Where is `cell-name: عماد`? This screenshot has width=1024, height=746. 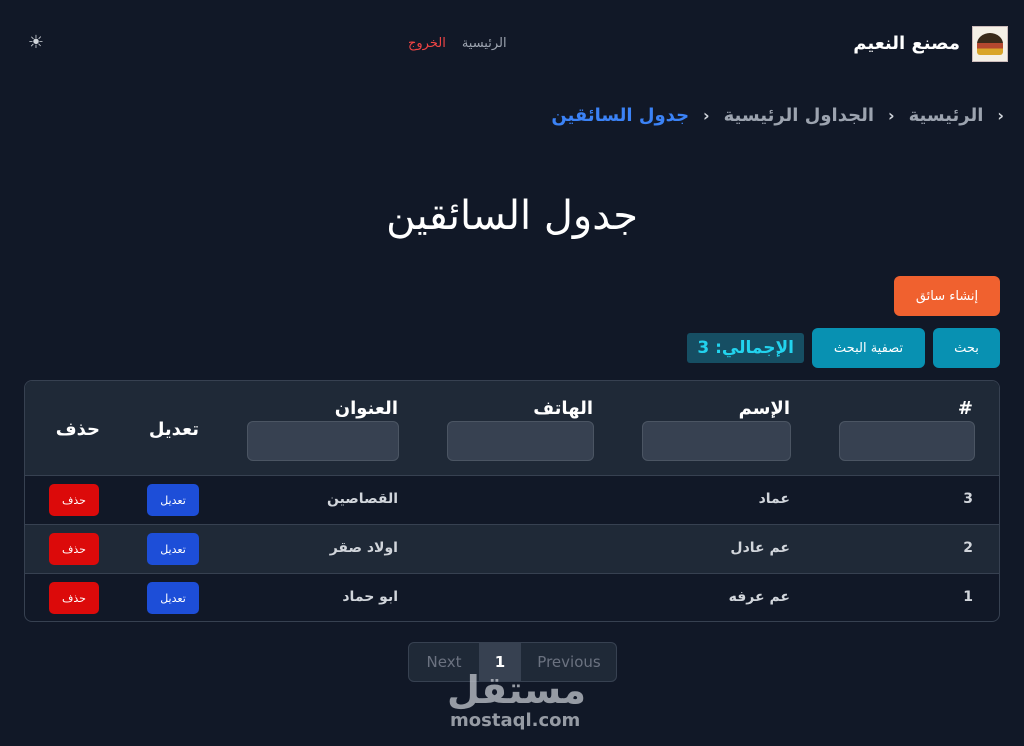 cell-name: عماد is located at coordinates (774, 499).